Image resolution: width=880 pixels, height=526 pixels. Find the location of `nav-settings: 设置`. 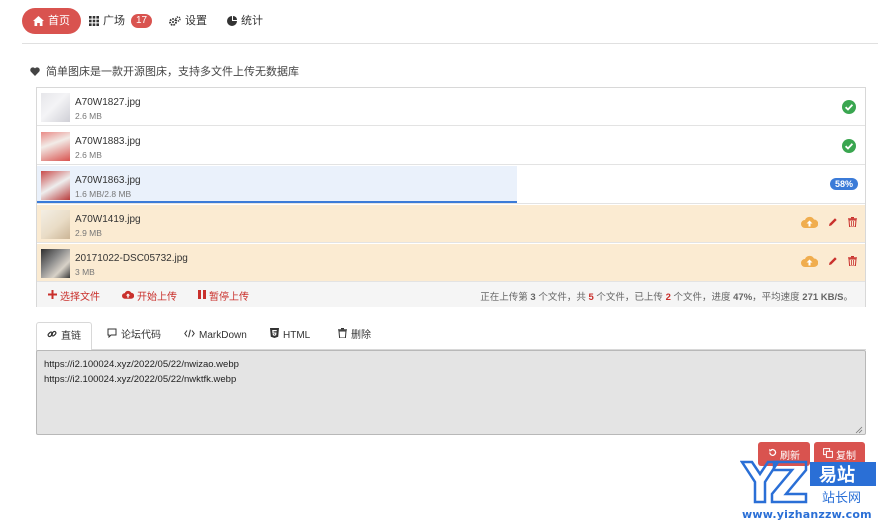

nav-settings: 设置 is located at coordinates (188, 21).